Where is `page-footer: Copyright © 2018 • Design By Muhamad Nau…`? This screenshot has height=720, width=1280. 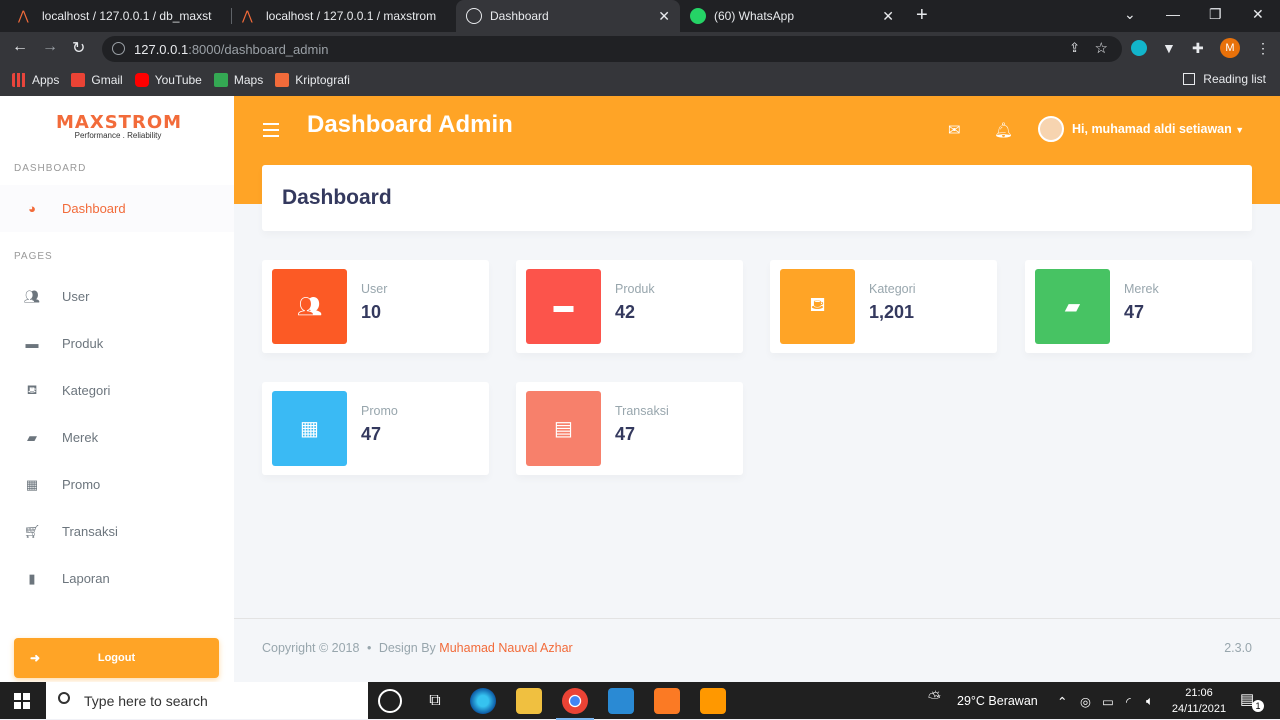 page-footer: Copyright © 2018 • Design By Muhamad Nau… is located at coordinates (757, 650).